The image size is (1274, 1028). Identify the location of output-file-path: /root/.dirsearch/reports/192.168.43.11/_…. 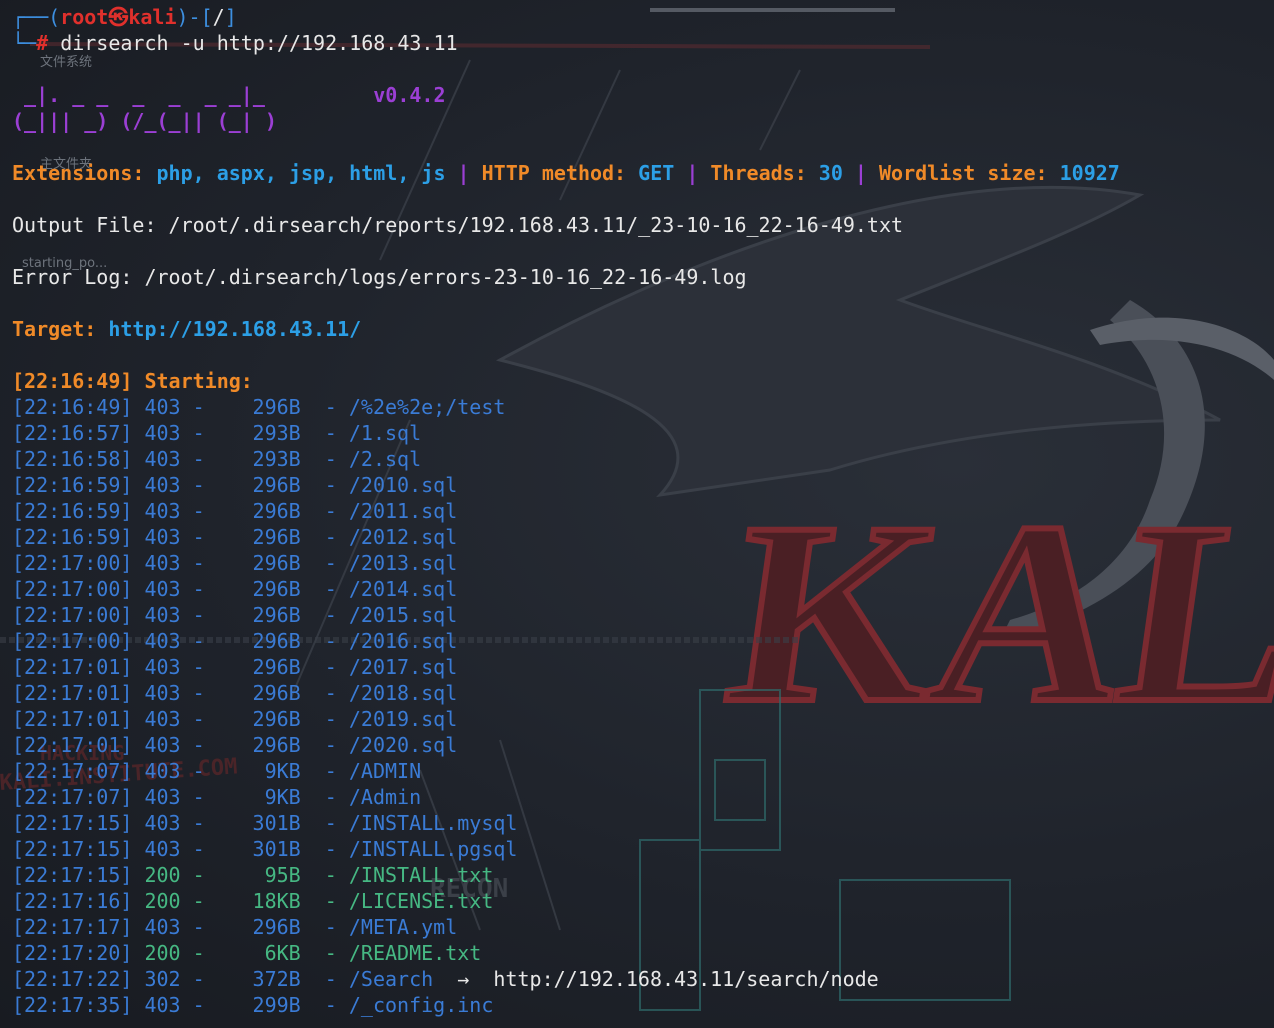
(536, 225).